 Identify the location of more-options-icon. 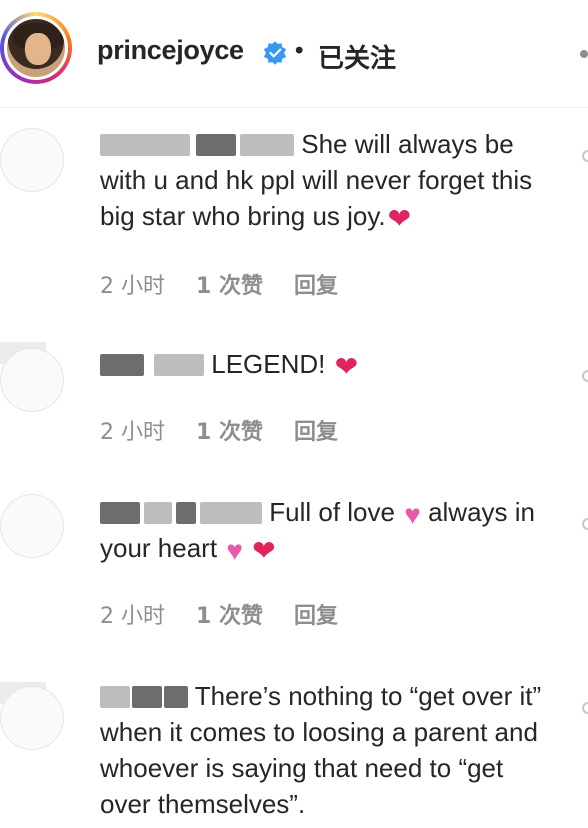
(584, 54).